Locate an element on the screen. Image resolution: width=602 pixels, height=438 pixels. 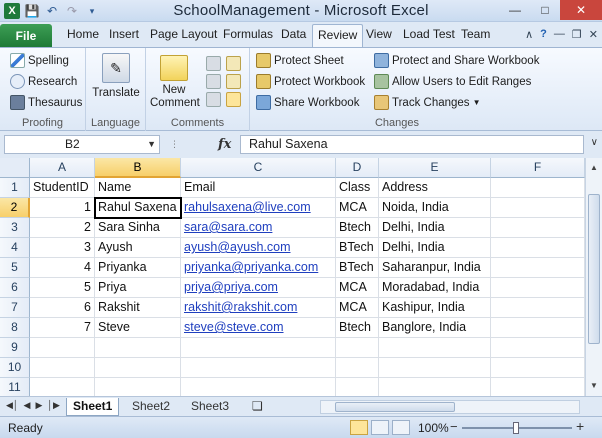
cell-d9 is located at coordinates (357, 348).